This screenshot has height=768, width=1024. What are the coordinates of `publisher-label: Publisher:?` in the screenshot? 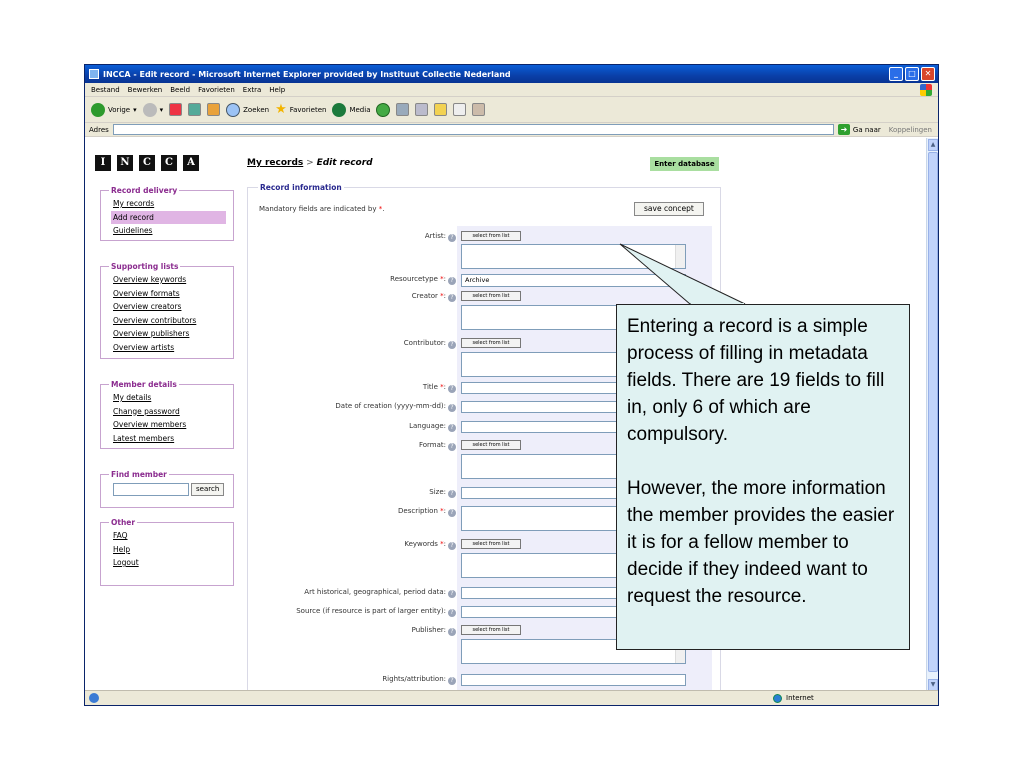 It's located at (434, 631).